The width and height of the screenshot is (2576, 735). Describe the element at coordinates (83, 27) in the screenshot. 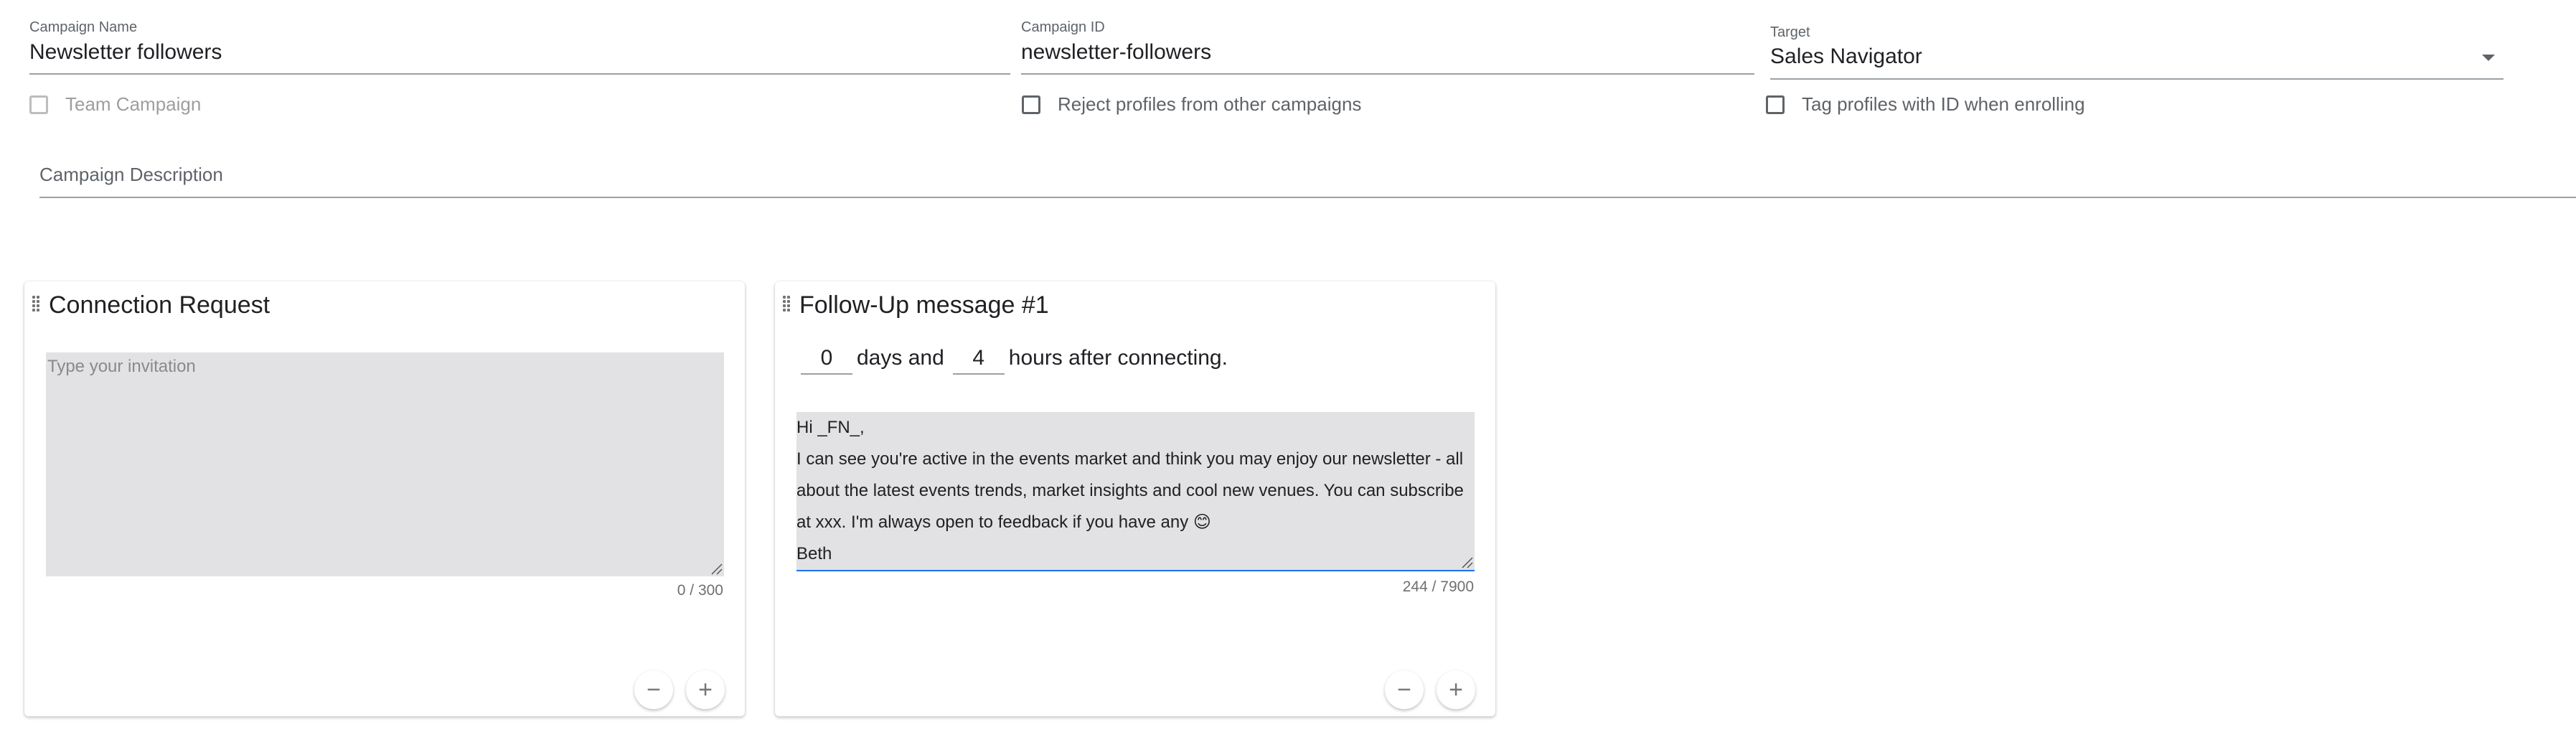

I see `campaign-name-label: Campaign Name` at that location.